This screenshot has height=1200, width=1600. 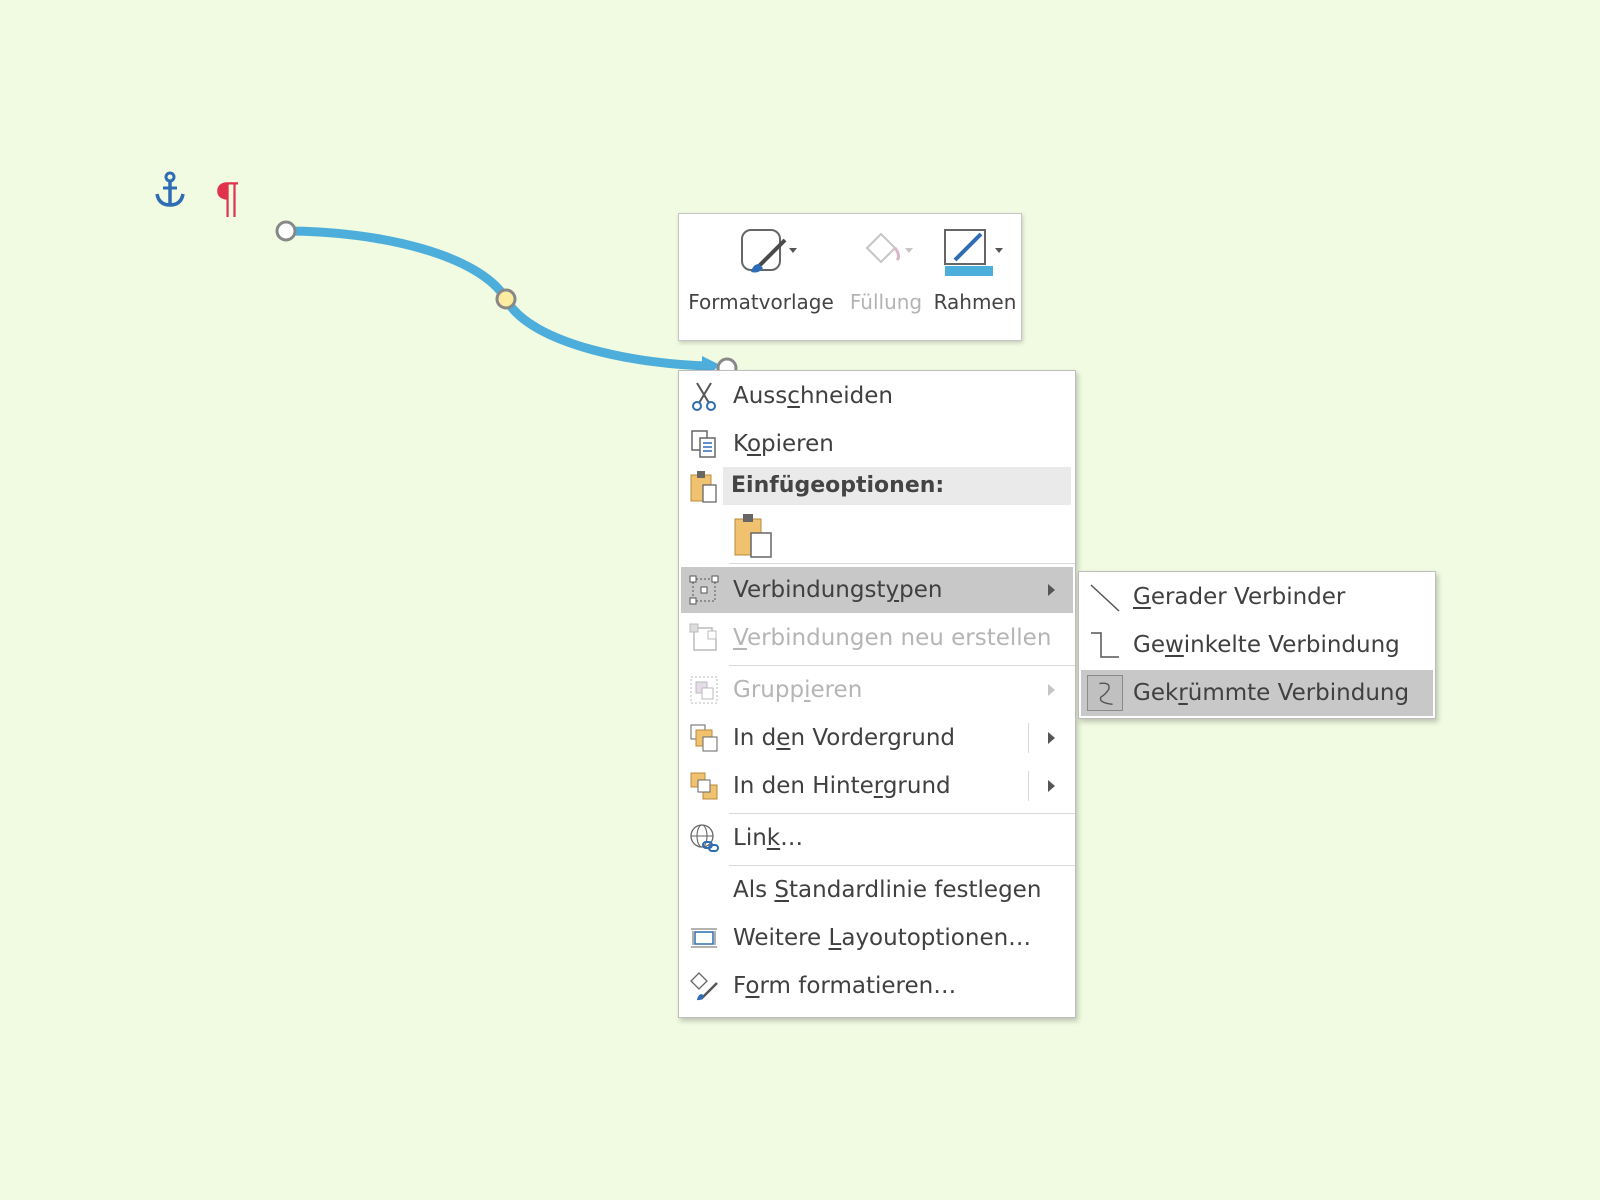 What do you see at coordinates (813, 396) in the screenshot?
I see `menu-label: Ausschneiden` at bounding box center [813, 396].